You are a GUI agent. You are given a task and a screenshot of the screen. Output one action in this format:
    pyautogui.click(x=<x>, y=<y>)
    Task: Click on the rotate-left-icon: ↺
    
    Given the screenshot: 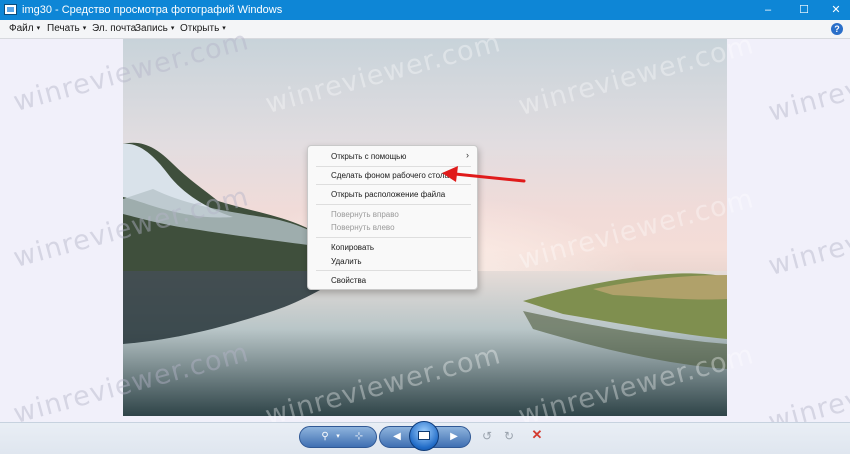 What is the action you would take?
    pyautogui.click(x=487, y=436)
    